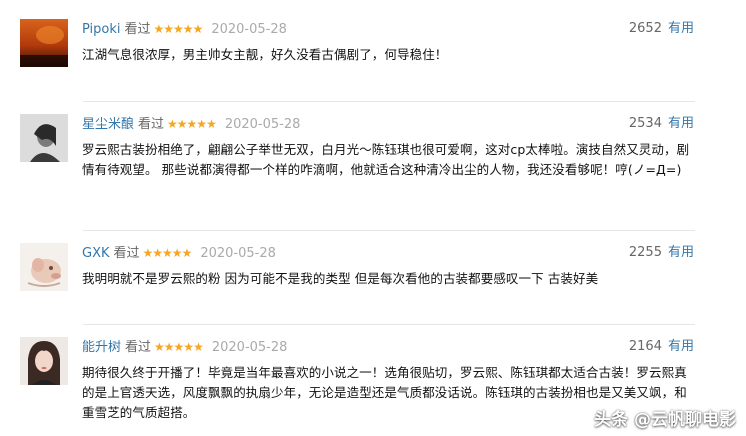 The width and height of the screenshot is (746, 436). What do you see at coordinates (265, 54) in the screenshot?
I see `review-text: 江湖气息很浓厚，男主帅女主靓，好久没看古偶剧了，何导稳住！` at bounding box center [265, 54].